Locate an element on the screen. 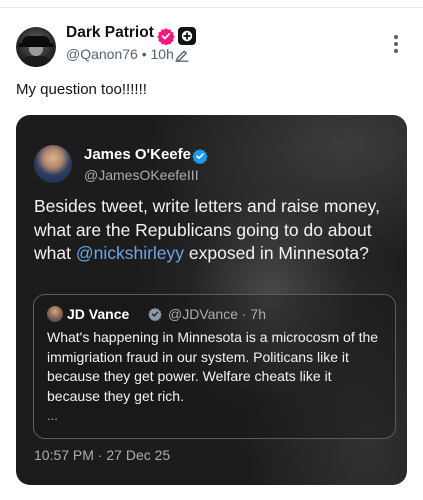 The width and height of the screenshot is (423, 500). nested-author-name: JD Vance is located at coordinates (98, 314).